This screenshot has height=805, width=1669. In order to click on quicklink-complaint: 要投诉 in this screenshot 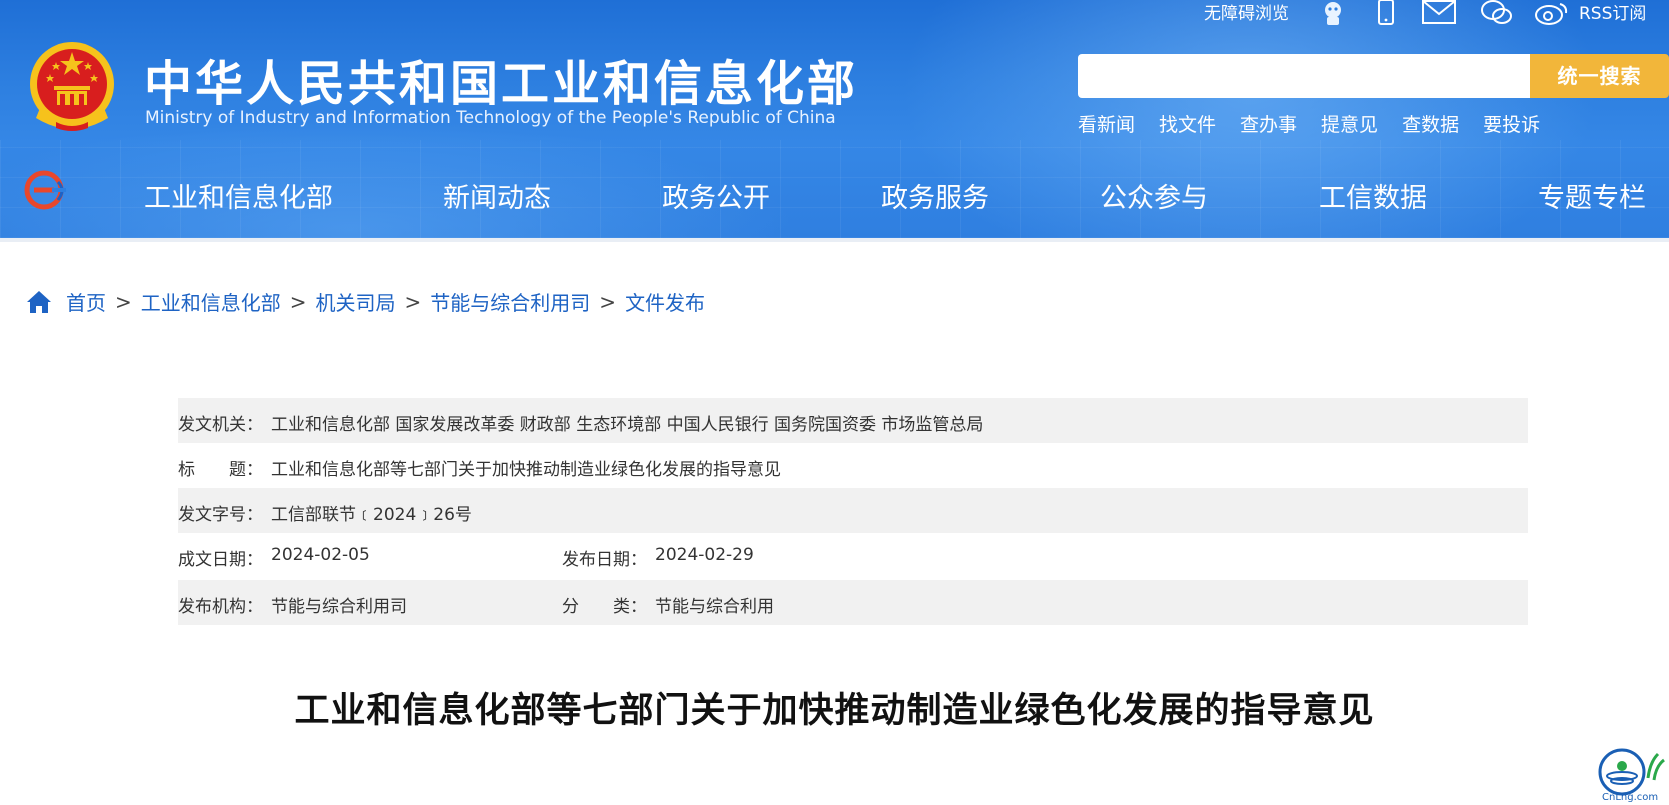, I will do `click(1511, 123)`.